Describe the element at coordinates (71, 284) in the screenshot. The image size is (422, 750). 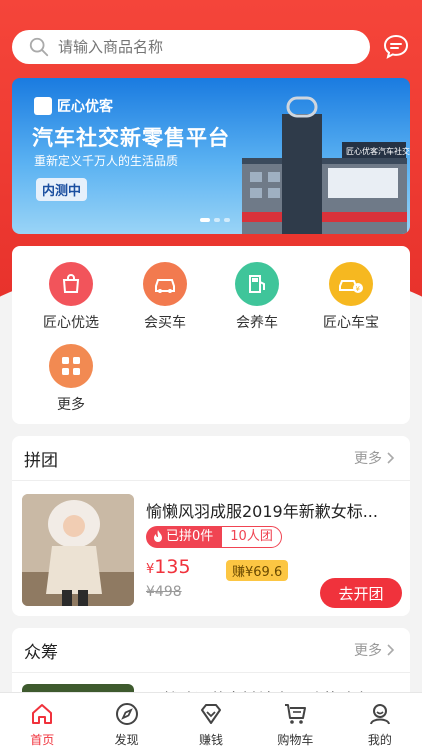
I see `shopping-bag-icon` at that location.